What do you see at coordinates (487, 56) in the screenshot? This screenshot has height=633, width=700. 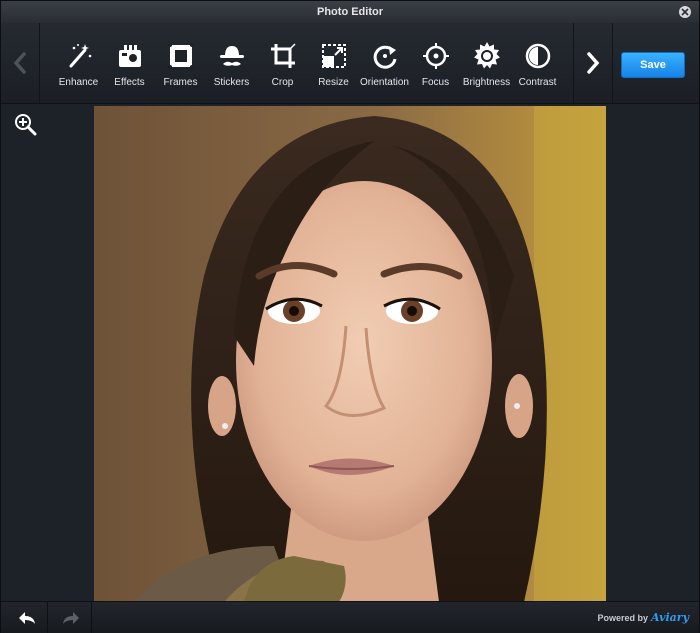 I see `brightness-icon` at bounding box center [487, 56].